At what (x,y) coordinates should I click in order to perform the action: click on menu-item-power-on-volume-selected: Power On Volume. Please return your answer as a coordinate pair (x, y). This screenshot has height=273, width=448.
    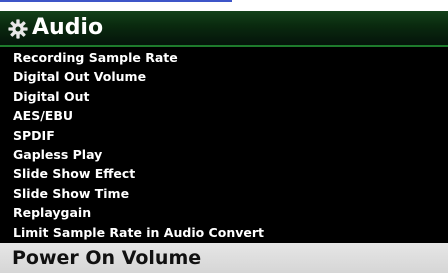
    Looking at the image, I should click on (224, 258).